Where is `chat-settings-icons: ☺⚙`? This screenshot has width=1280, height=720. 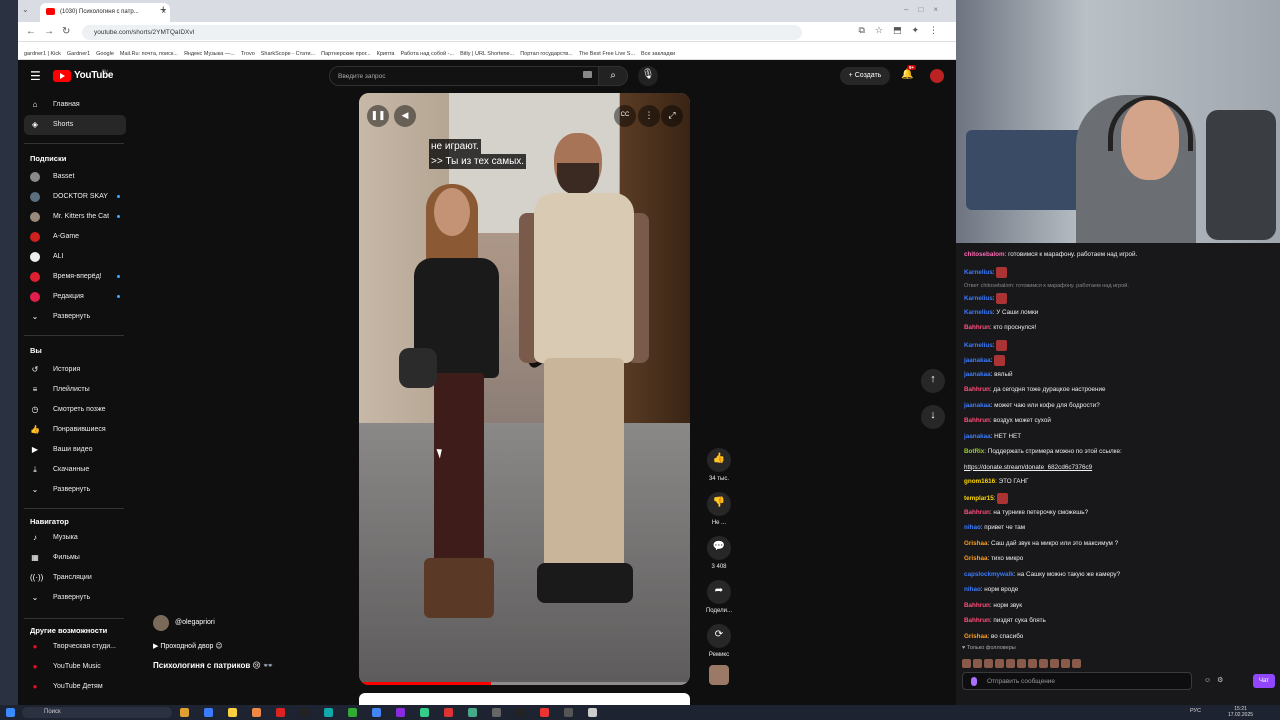 chat-settings-icons: ☺⚙ is located at coordinates (1216, 680).